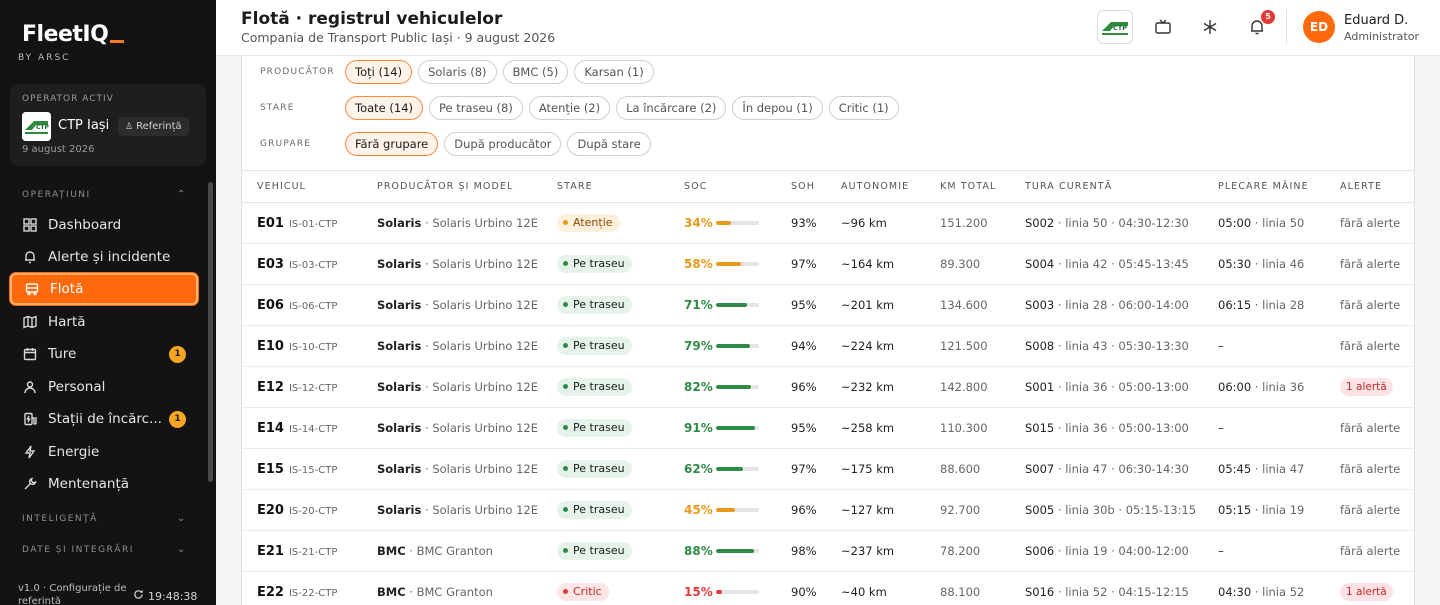 This screenshot has width=1440, height=605. Describe the element at coordinates (863, 108) in the screenshot. I see `chip-status-critical: Critic (1)` at that location.